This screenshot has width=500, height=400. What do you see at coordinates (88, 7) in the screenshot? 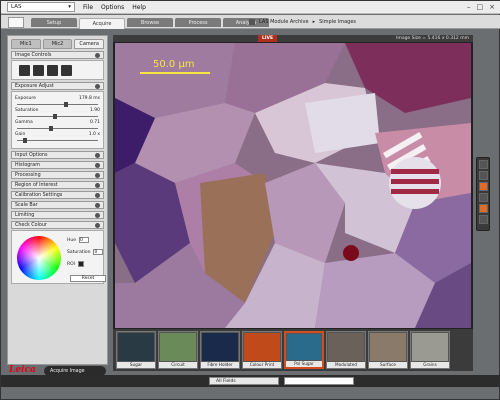
I see `menu-file: File` at bounding box center [88, 7].